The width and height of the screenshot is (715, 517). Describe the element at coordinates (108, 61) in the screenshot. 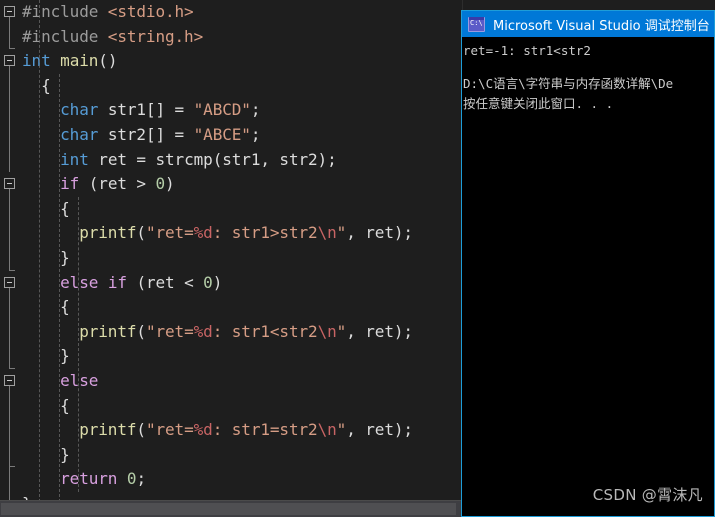

I see `code-token: ()` at that location.